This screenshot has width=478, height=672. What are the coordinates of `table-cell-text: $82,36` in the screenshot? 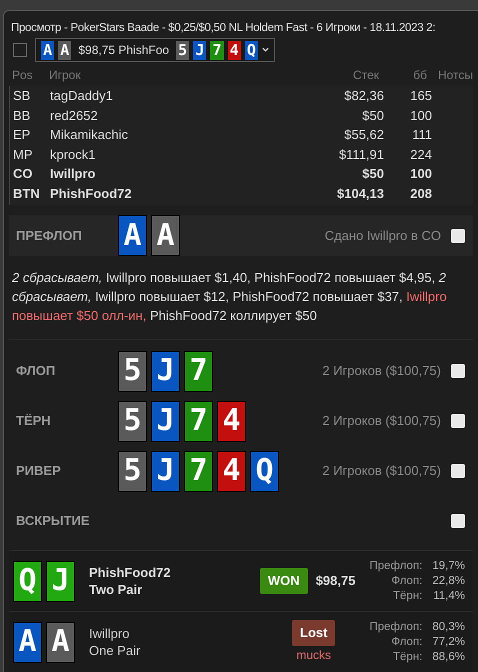 It's located at (363, 96).